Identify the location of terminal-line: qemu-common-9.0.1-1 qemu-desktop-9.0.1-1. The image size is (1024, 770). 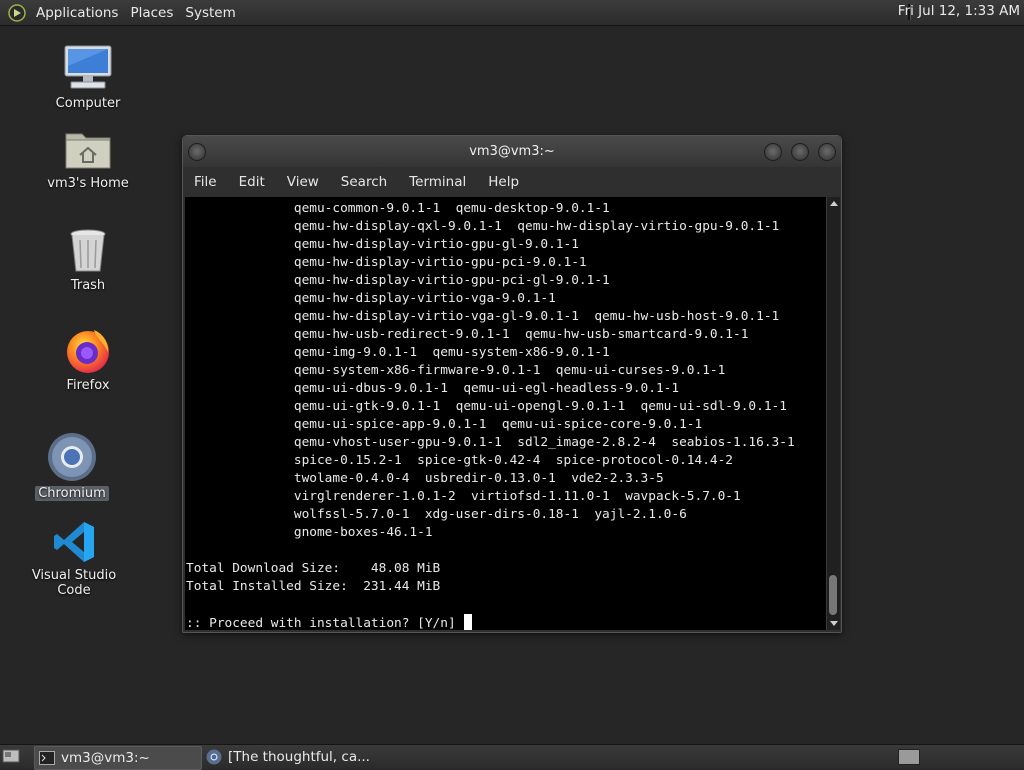
(398, 208).